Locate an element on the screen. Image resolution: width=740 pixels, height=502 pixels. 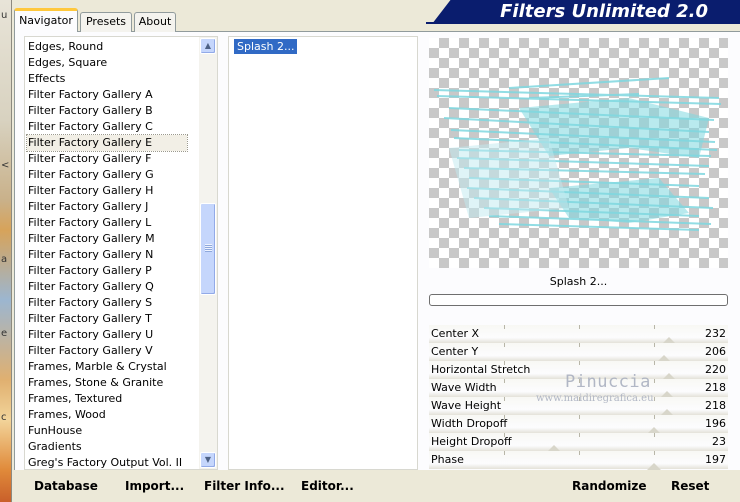
param-label: Wave Width is located at coordinates (464, 387).